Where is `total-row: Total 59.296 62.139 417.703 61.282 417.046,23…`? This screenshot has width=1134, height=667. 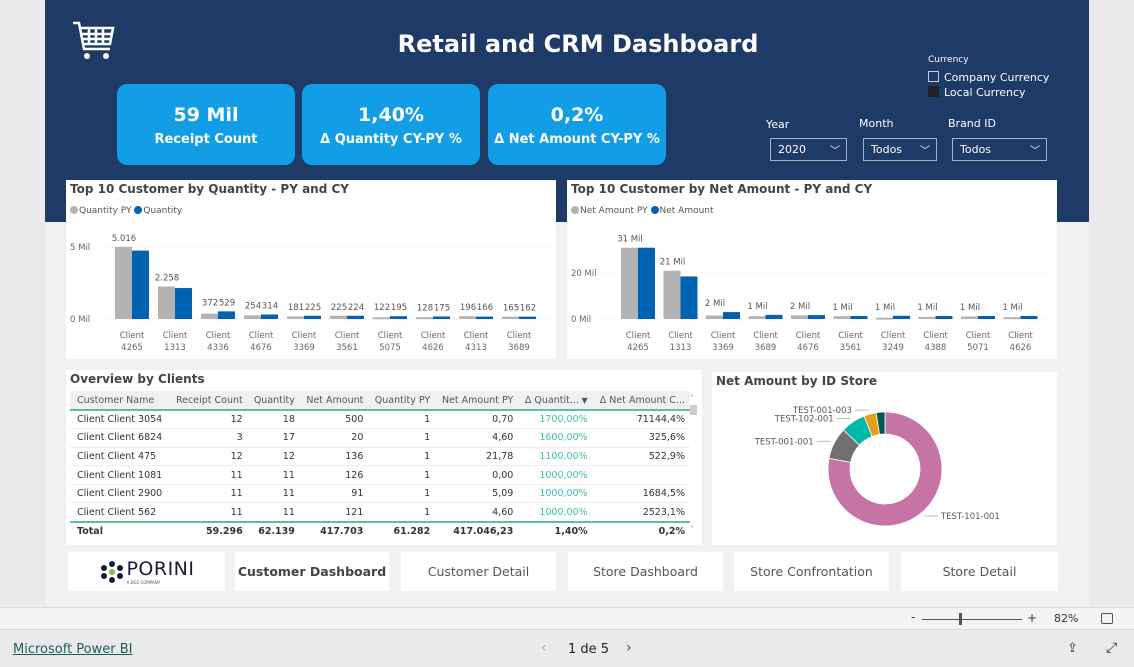 total-row: Total 59.296 62.139 417.703 61.282 417.046,23… is located at coordinates (380, 530).